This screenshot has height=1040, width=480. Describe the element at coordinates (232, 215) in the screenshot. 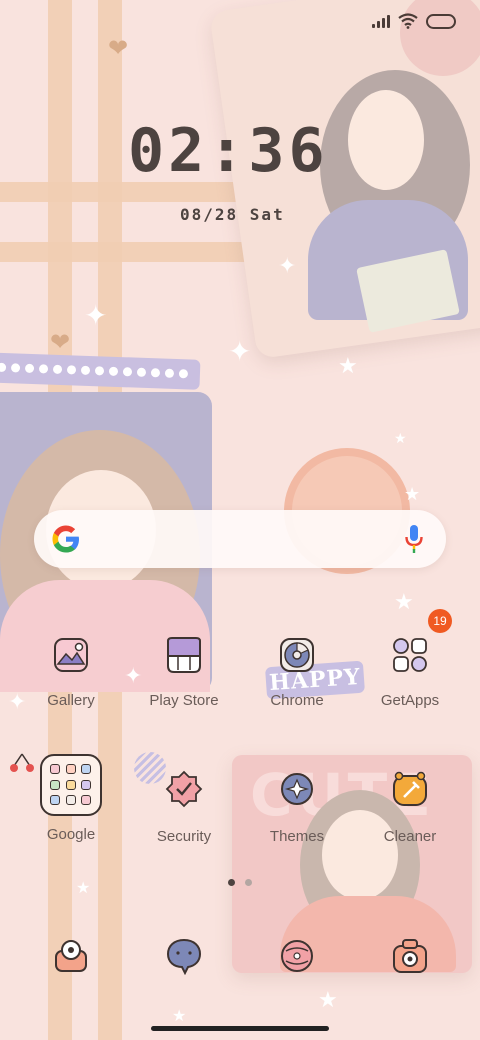

I see `clock-date: 08/28 Sat` at that location.